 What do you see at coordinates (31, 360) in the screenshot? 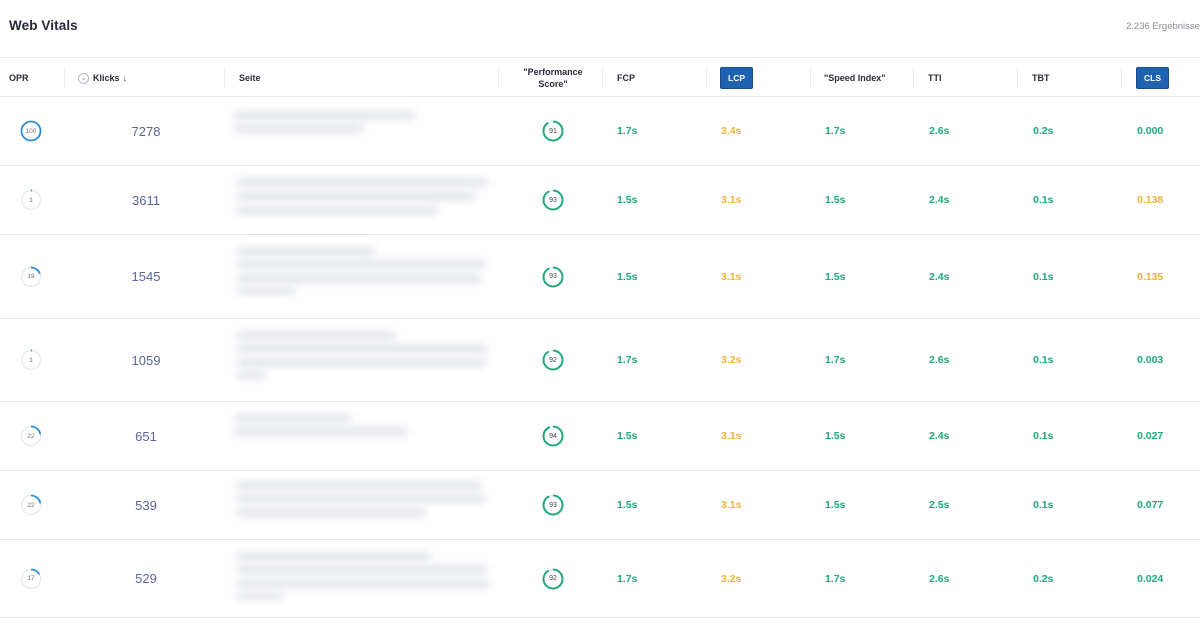
I see `opr-value: 1` at bounding box center [31, 360].